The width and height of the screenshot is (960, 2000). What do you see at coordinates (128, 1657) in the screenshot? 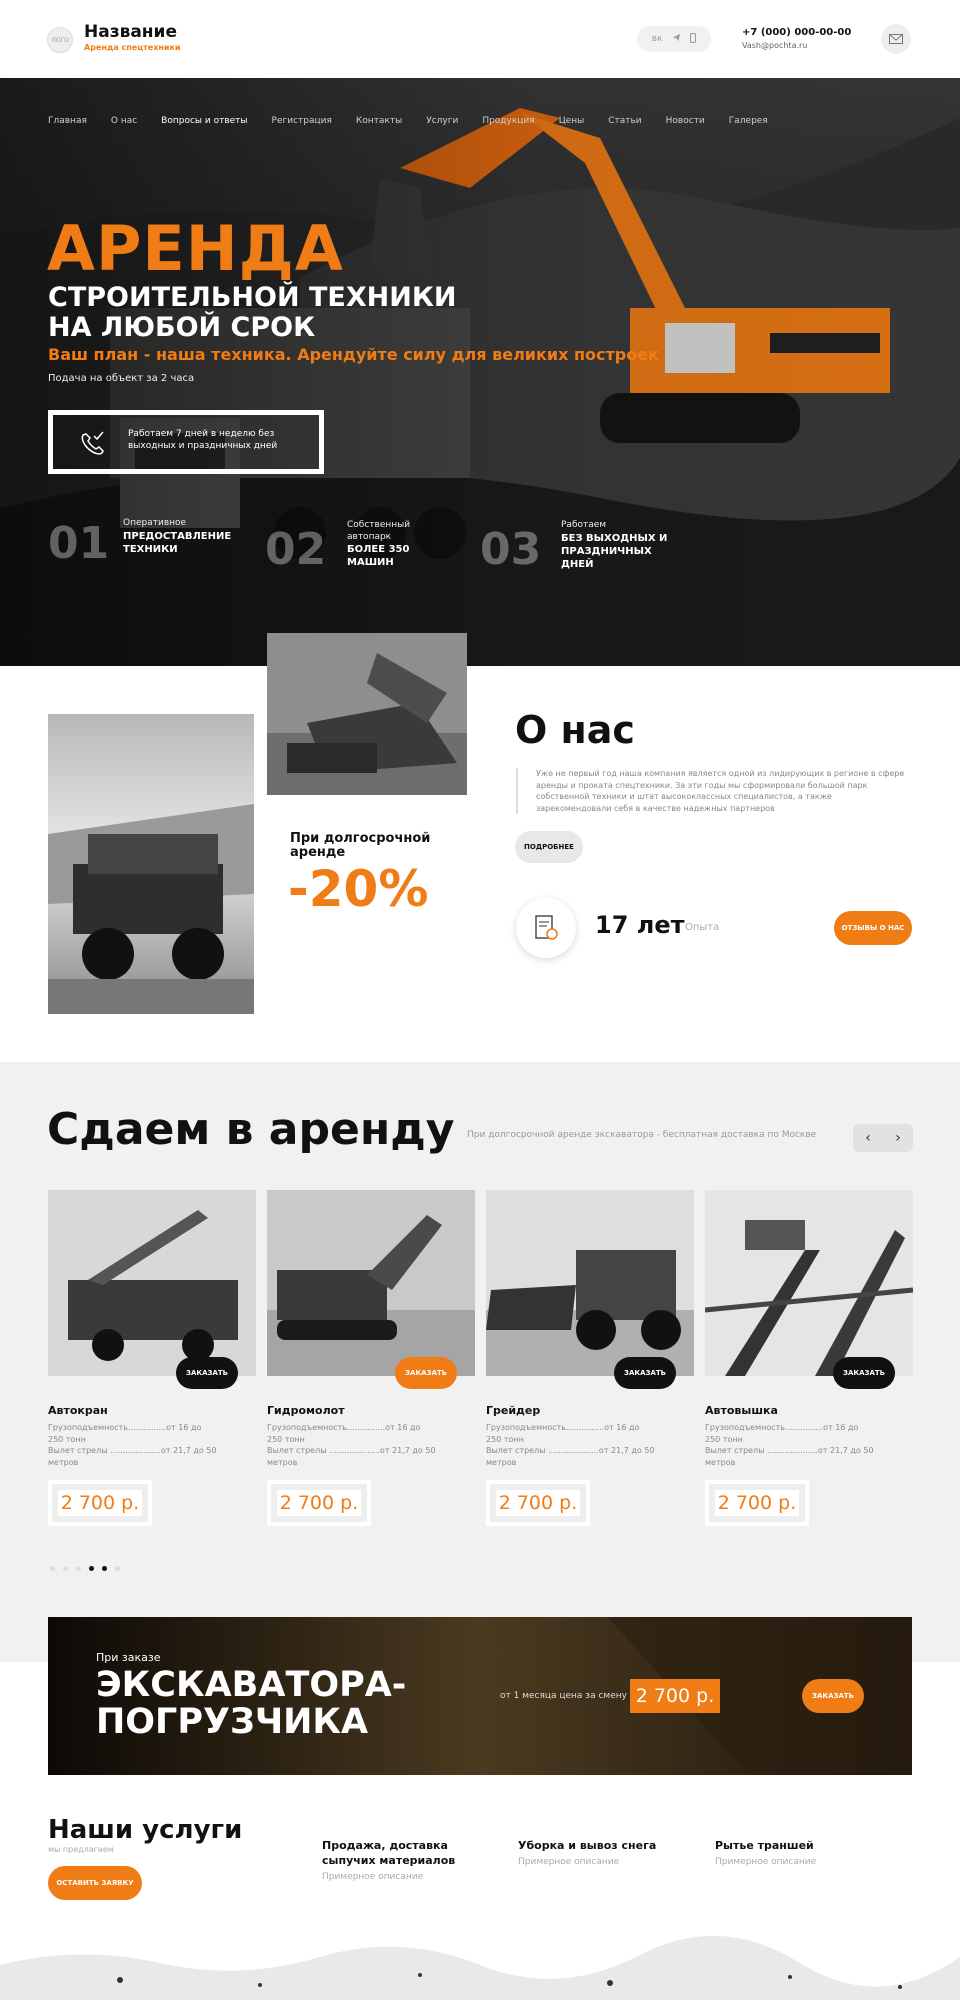
I see `banner-pretitle: При заказе` at bounding box center [128, 1657].